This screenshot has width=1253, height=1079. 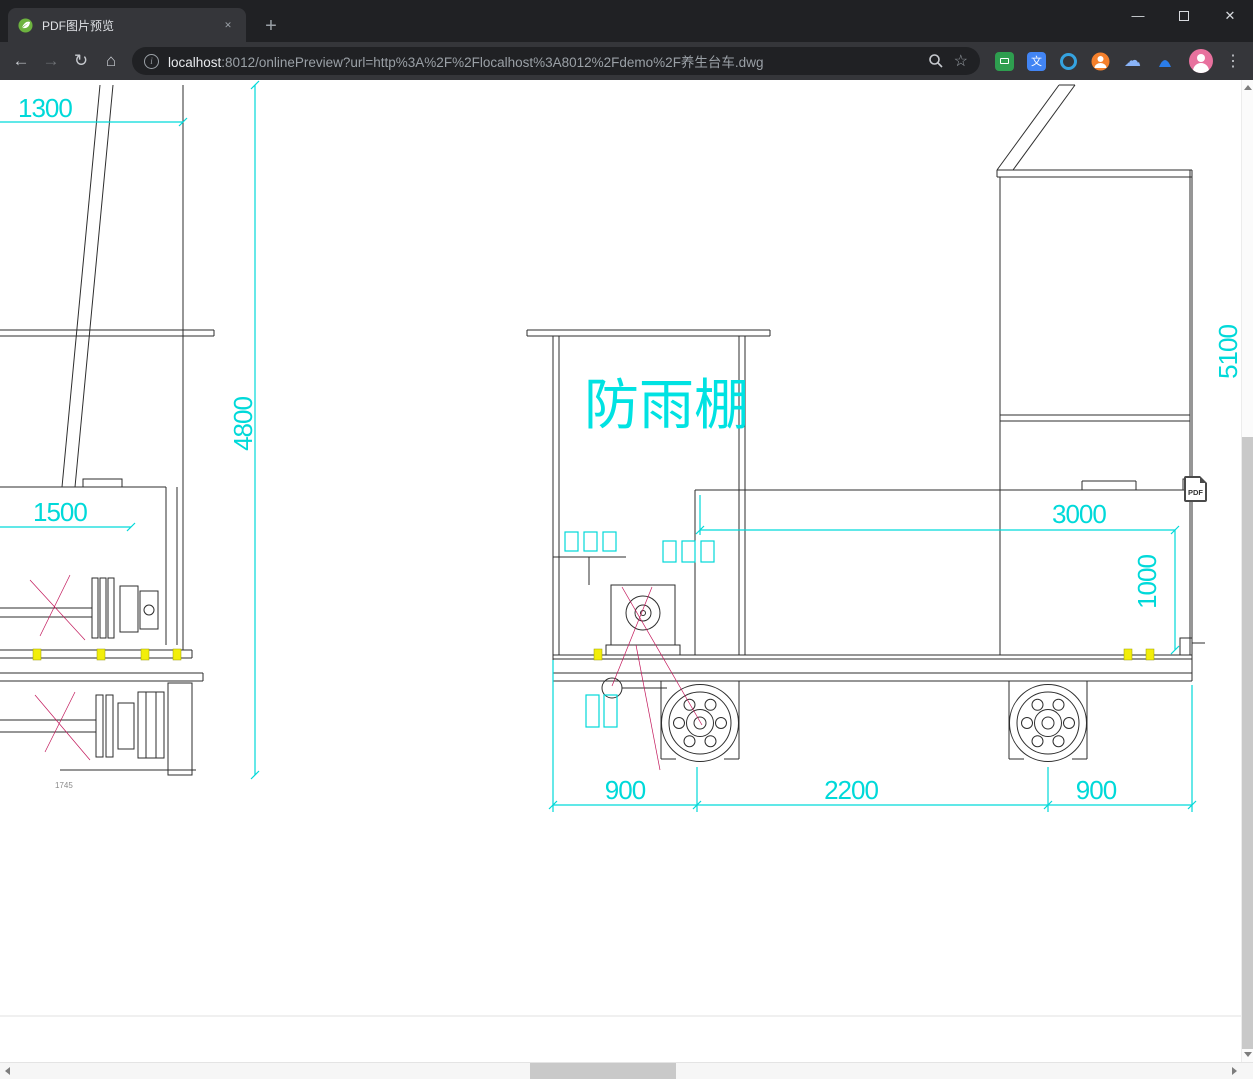 I want to click on titlebar: PDF图片预览 ✕ + — ✕, so click(x=626, y=21).